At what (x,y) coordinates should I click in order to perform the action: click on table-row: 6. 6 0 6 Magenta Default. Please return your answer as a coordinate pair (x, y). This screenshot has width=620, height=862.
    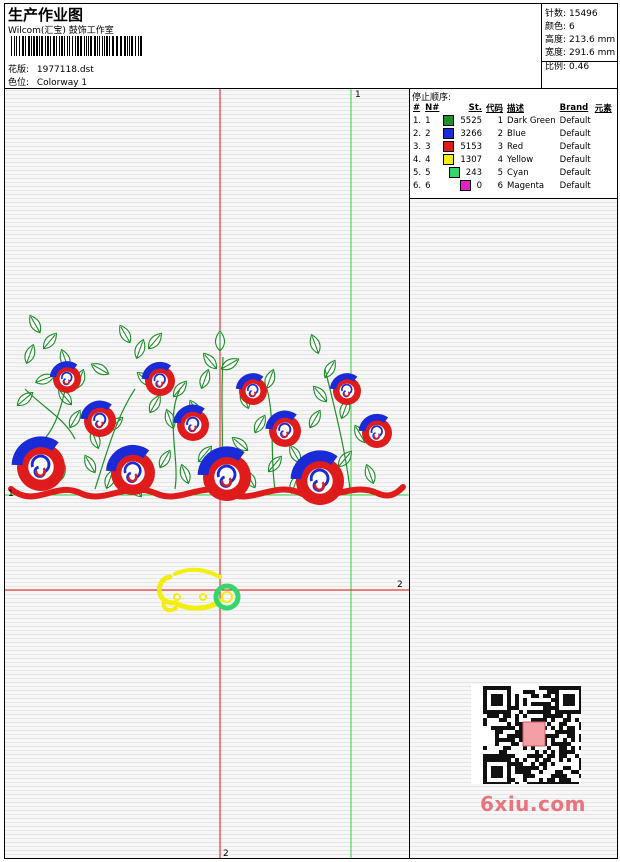
    Looking at the image, I should click on (512, 185).